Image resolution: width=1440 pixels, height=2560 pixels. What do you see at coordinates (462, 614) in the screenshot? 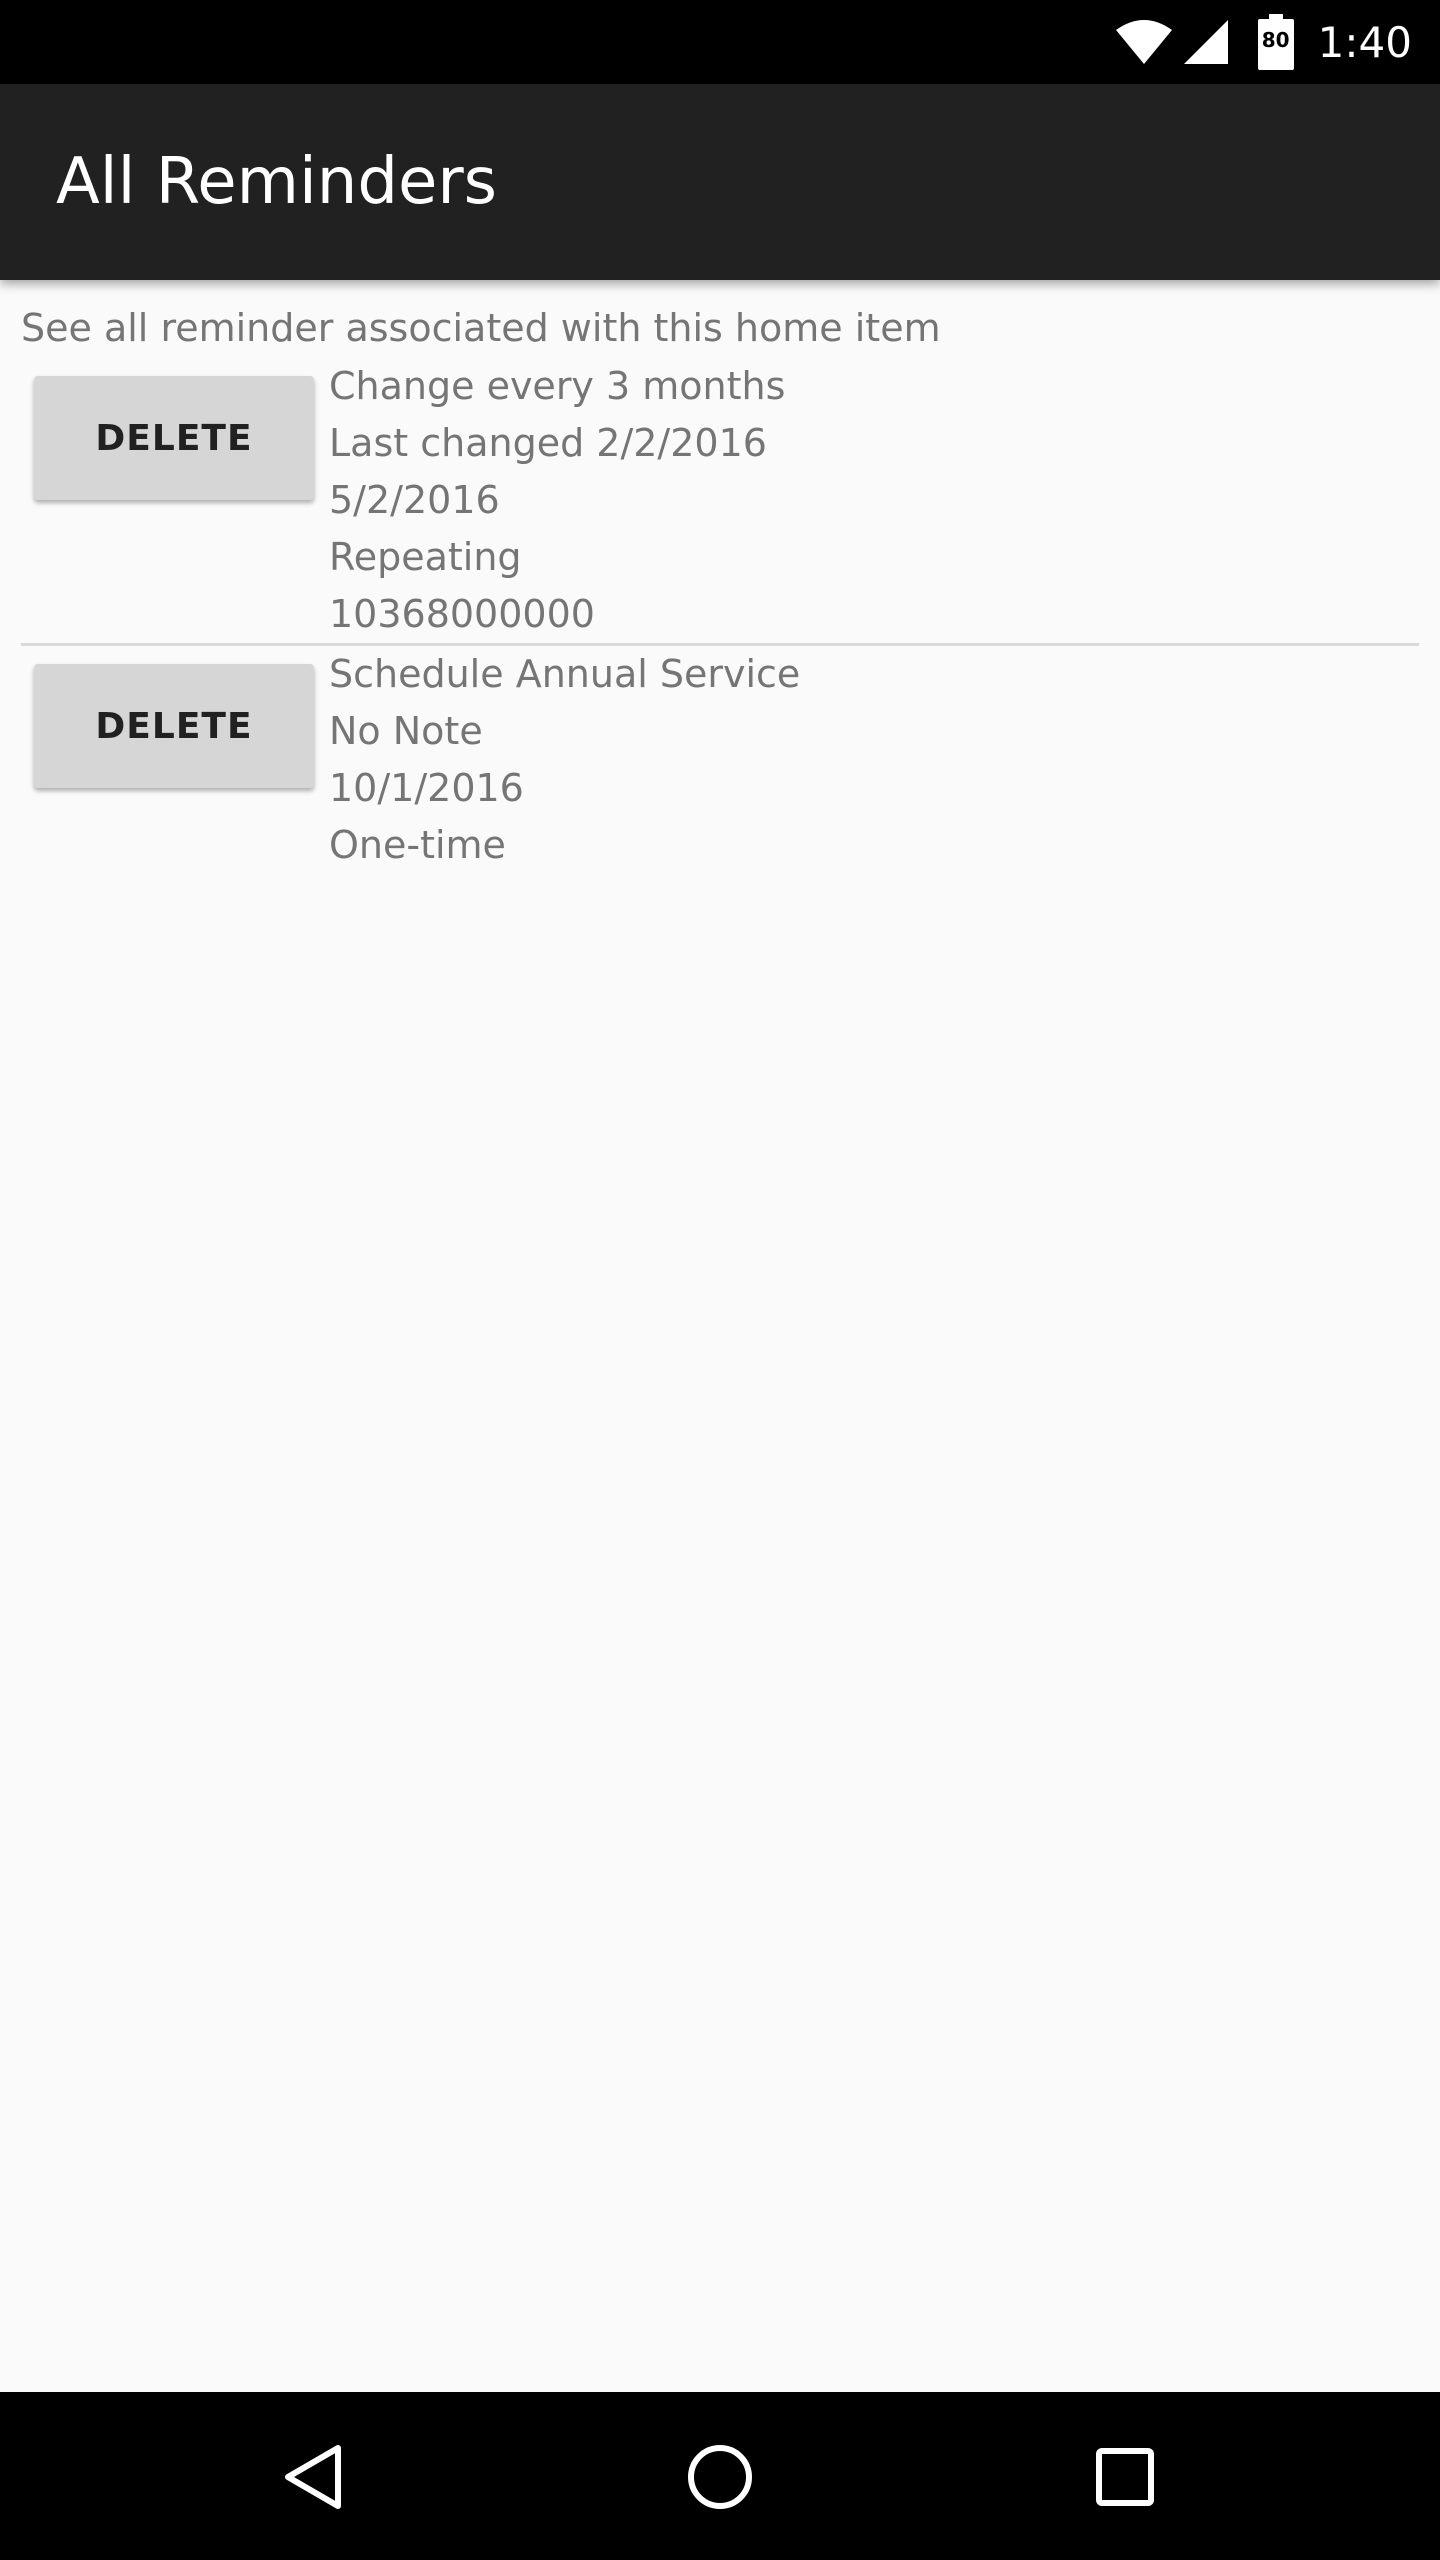
I see `reminder-interval: 10368000000` at bounding box center [462, 614].